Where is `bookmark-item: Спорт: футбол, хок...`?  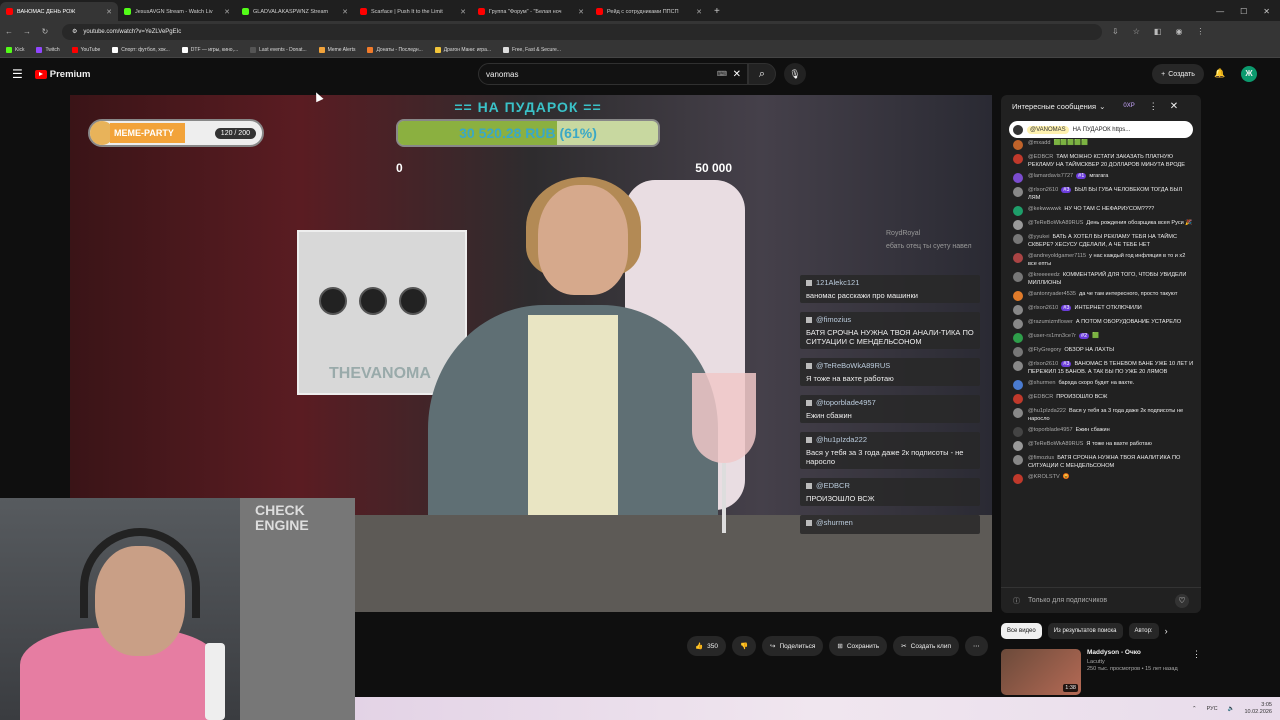
bookmark-item: Спорт: футбол, хок... is located at coordinates (141, 49).